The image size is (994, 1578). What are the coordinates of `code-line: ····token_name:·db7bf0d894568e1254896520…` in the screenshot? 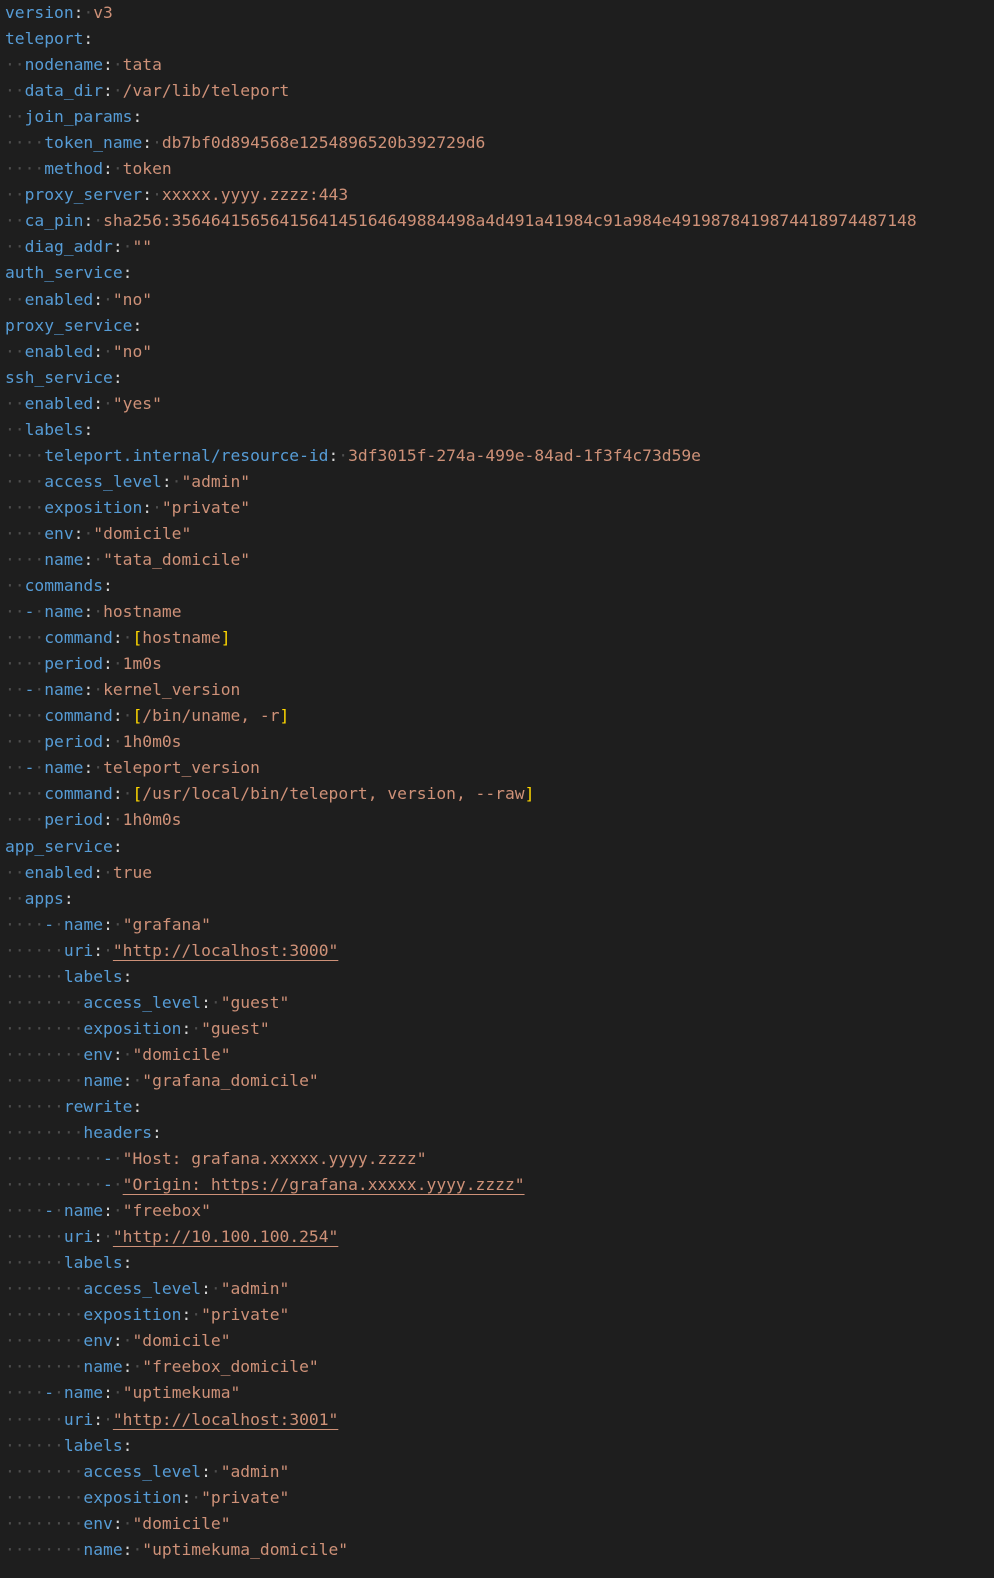 It's located at (497, 143).